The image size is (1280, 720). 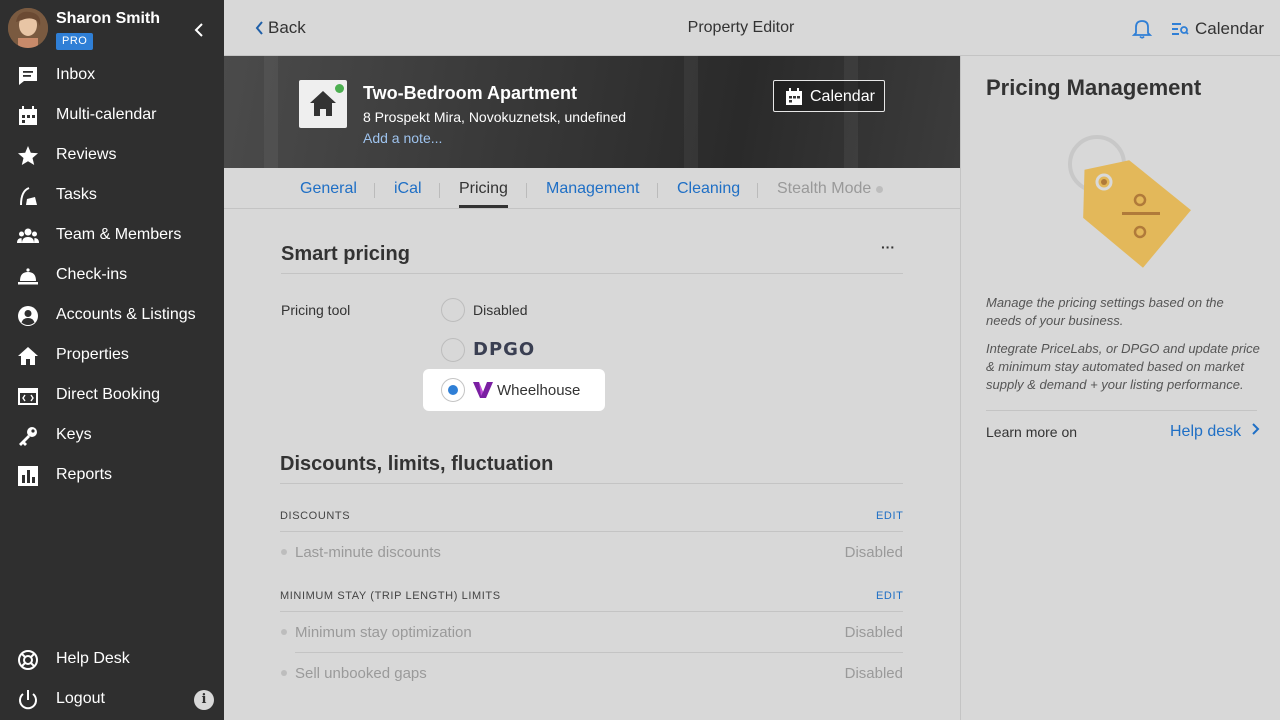 I want to click on nav-item-help-desk: Help Desk, so click(x=112, y=660).